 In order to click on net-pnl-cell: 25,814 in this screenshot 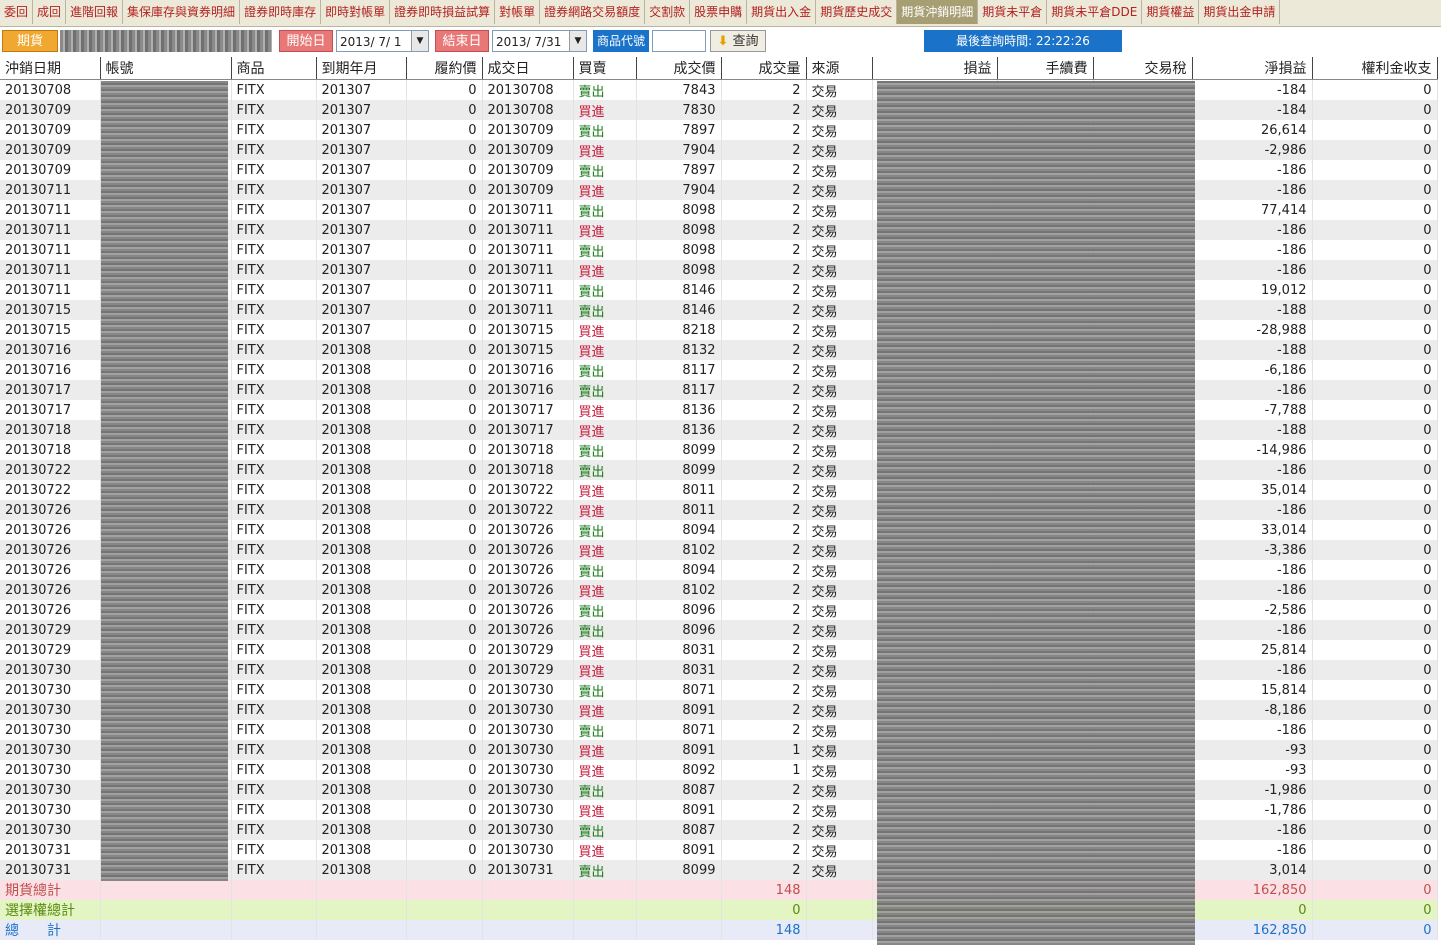, I will do `click(1252, 650)`.